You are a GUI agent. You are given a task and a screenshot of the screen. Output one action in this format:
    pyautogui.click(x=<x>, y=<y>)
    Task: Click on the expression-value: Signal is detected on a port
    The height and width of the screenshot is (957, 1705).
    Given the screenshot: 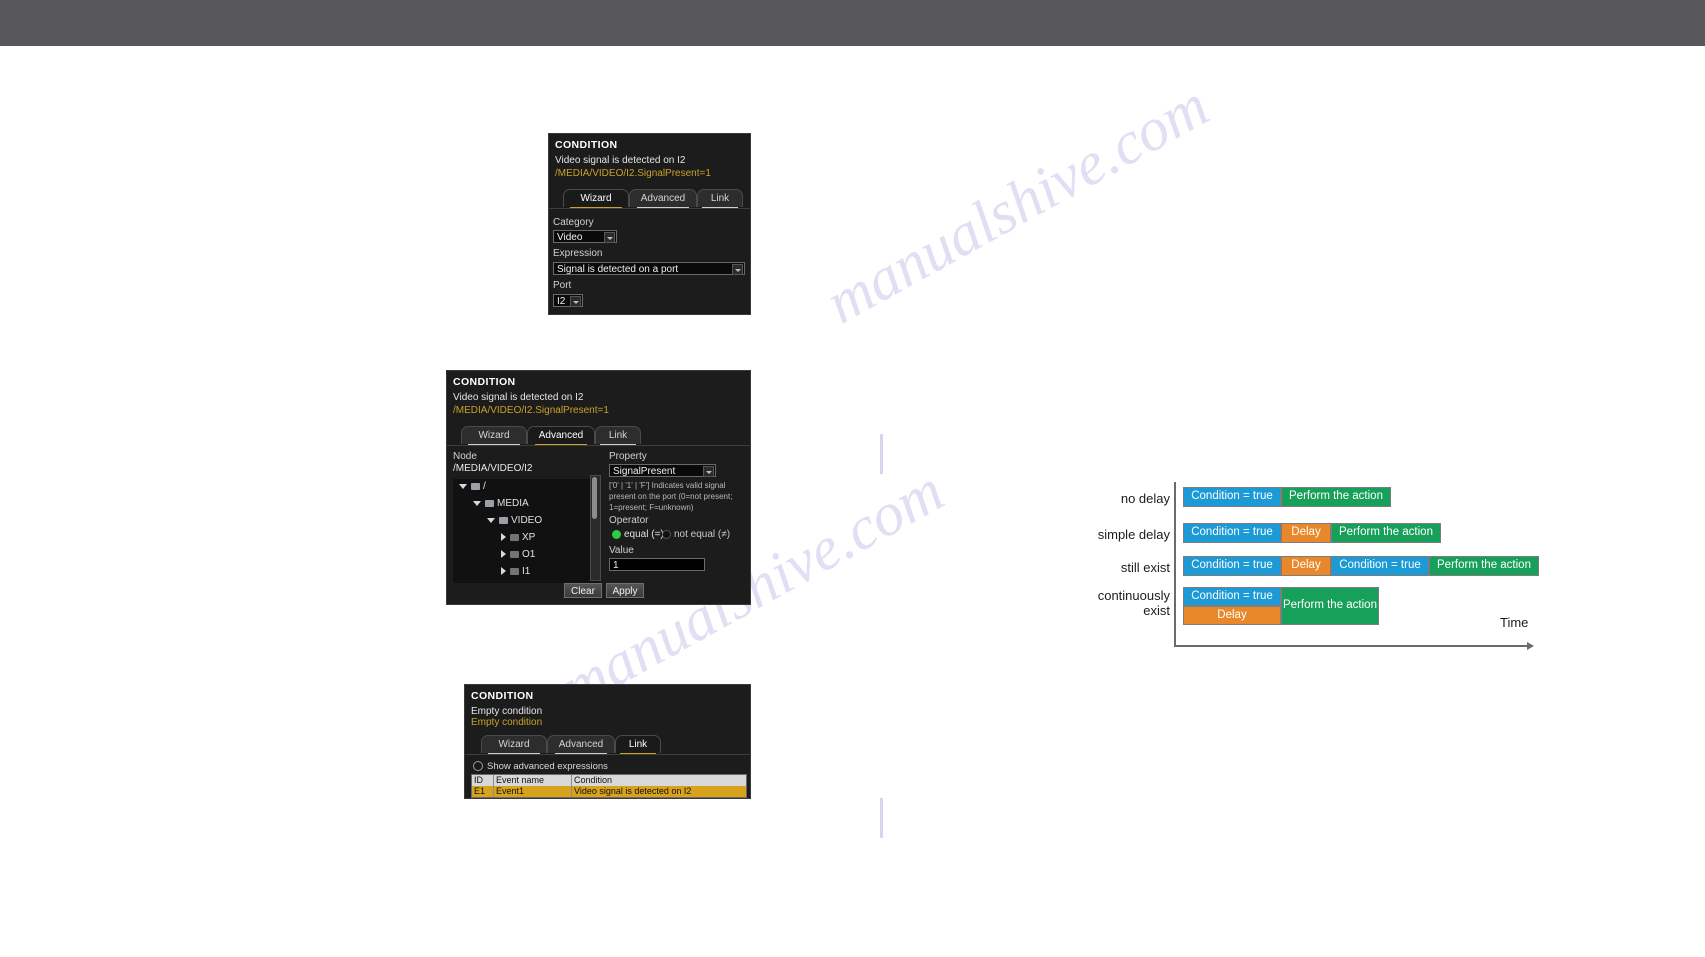 What is the action you would take?
    pyautogui.click(x=618, y=269)
    